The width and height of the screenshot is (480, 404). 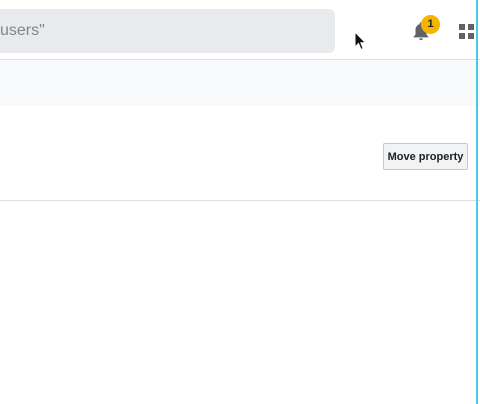 What do you see at coordinates (360, 41) in the screenshot?
I see `mouse-cursor-icon` at bounding box center [360, 41].